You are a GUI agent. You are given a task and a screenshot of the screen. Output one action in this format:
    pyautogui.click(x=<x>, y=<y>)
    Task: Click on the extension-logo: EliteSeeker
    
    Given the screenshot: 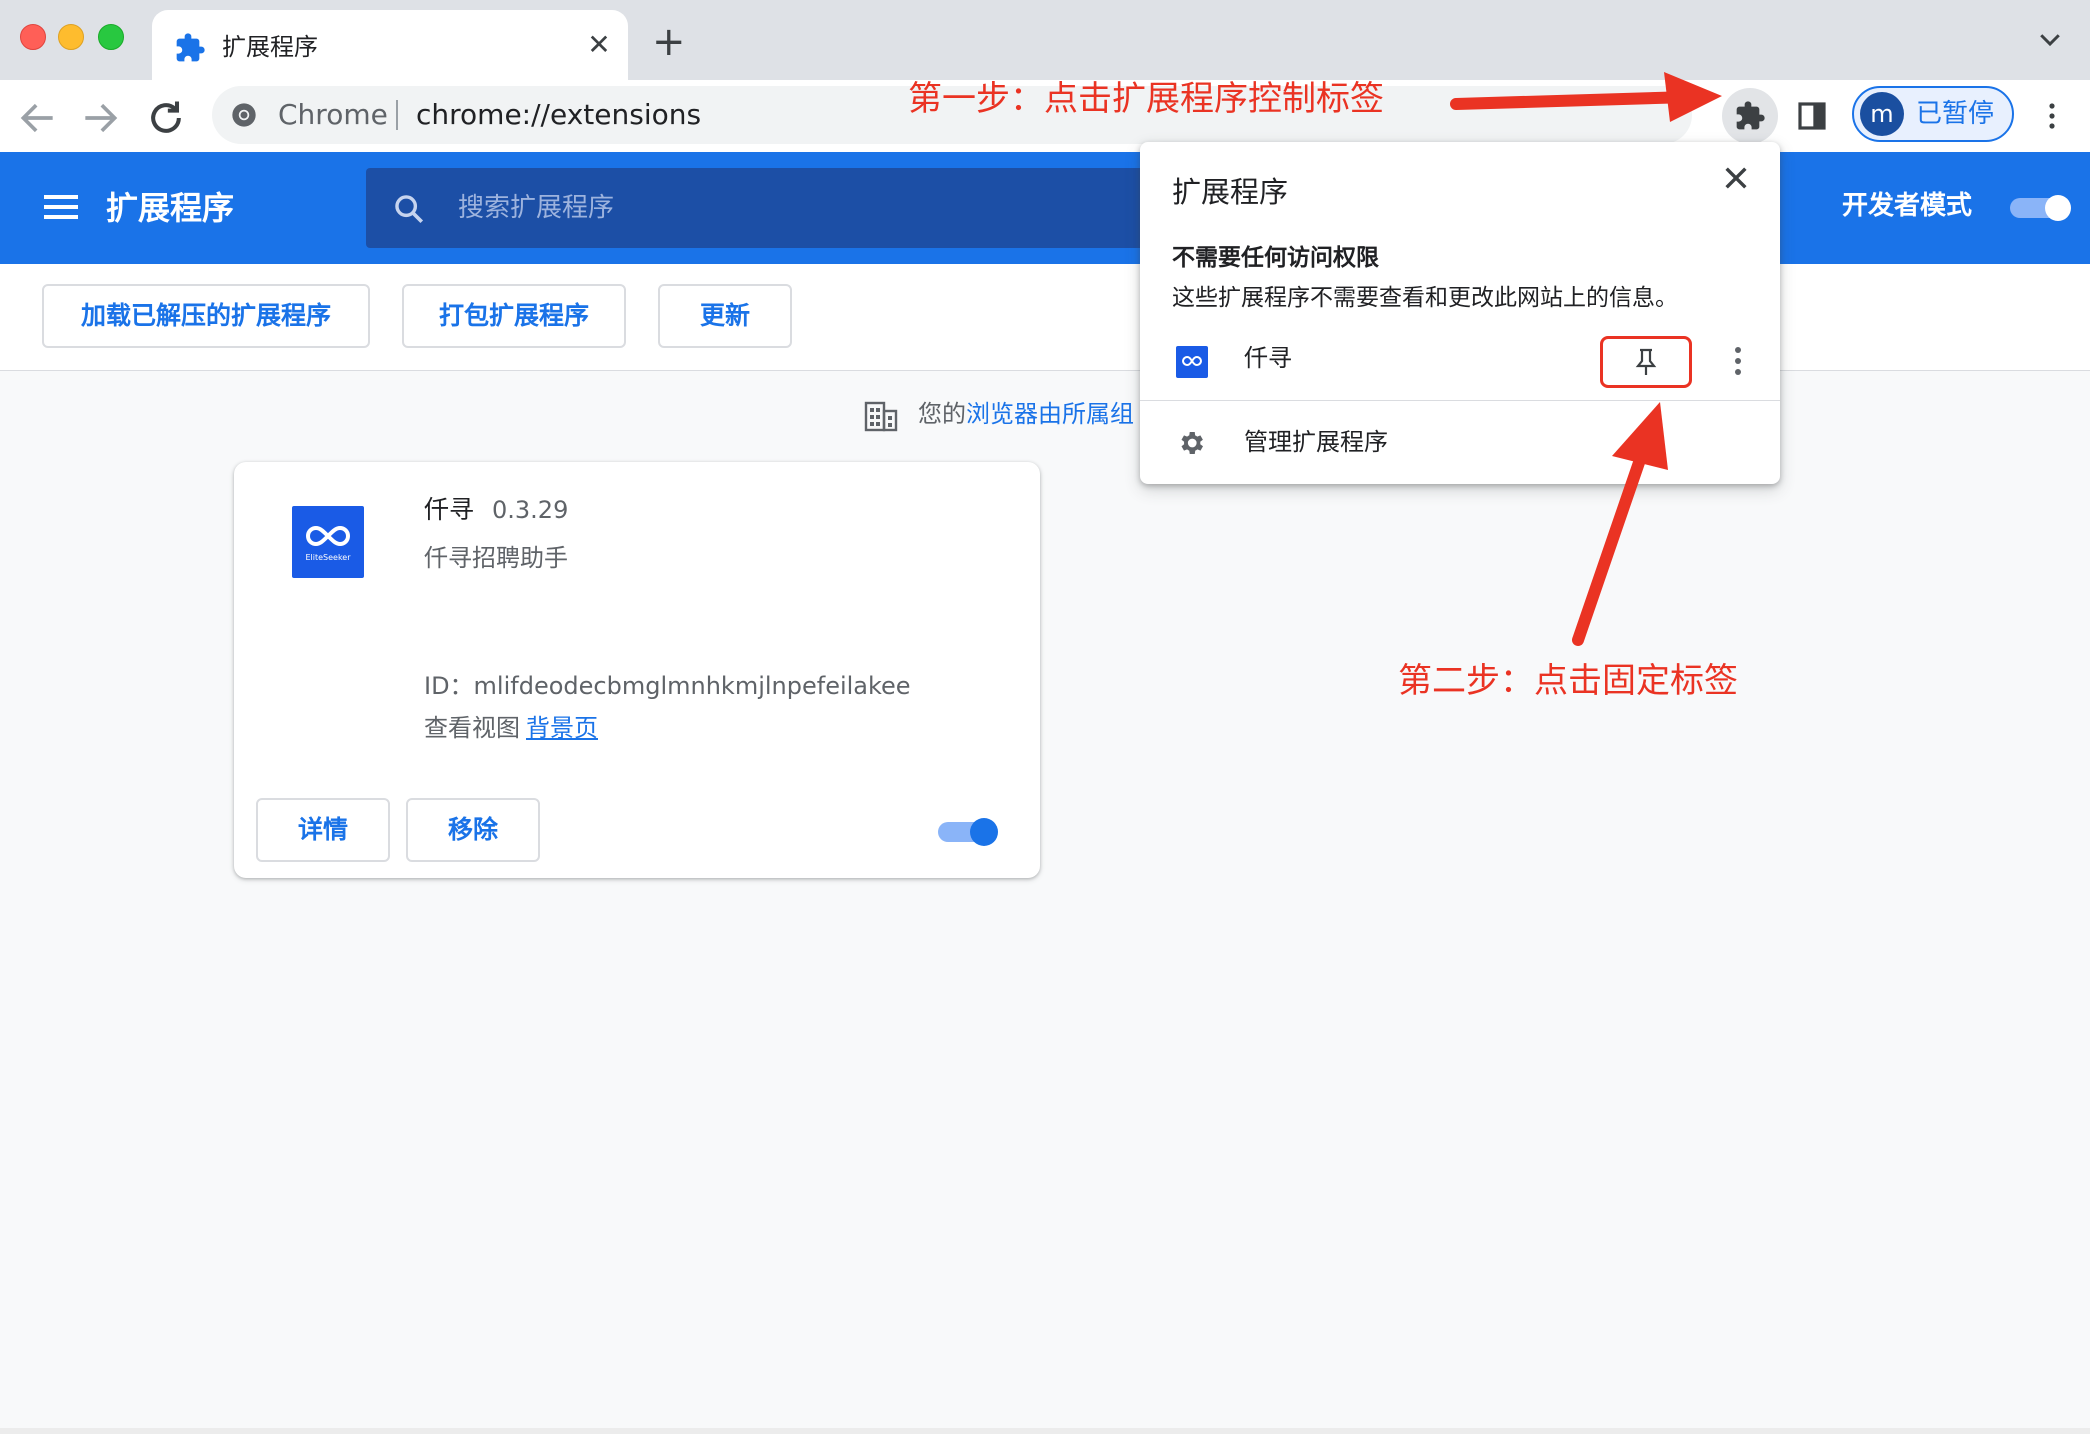 What is the action you would take?
    pyautogui.click(x=328, y=542)
    